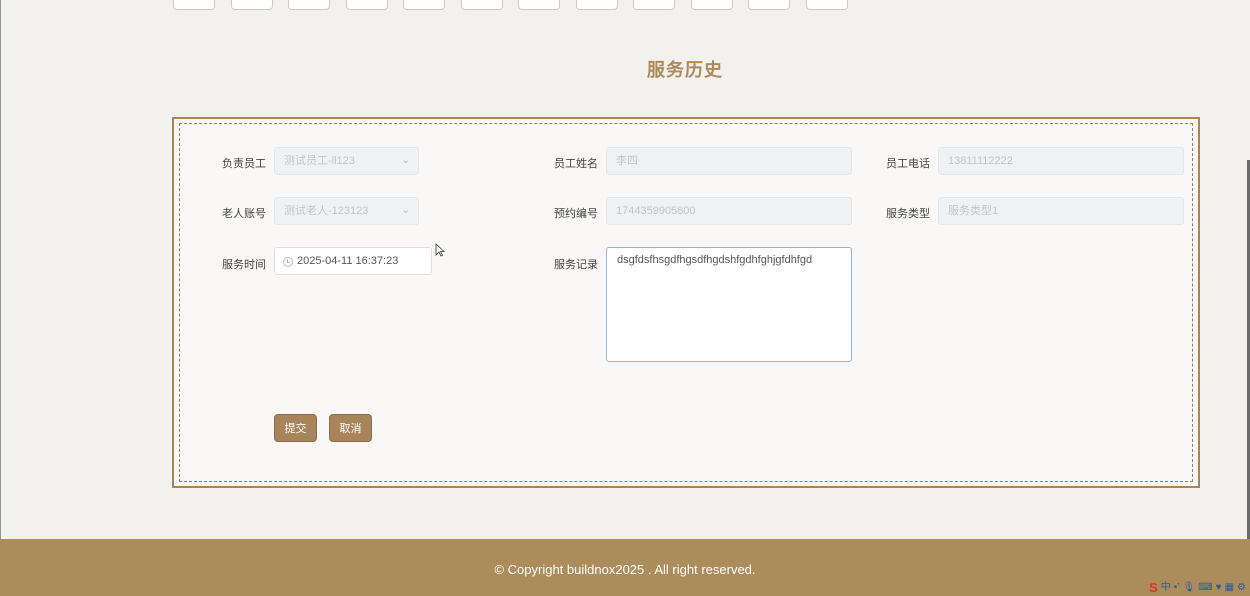 Image resolution: width=1250 pixels, height=596 pixels. What do you see at coordinates (244, 265) in the screenshot?
I see `field-label-service-time: 服务时间` at bounding box center [244, 265].